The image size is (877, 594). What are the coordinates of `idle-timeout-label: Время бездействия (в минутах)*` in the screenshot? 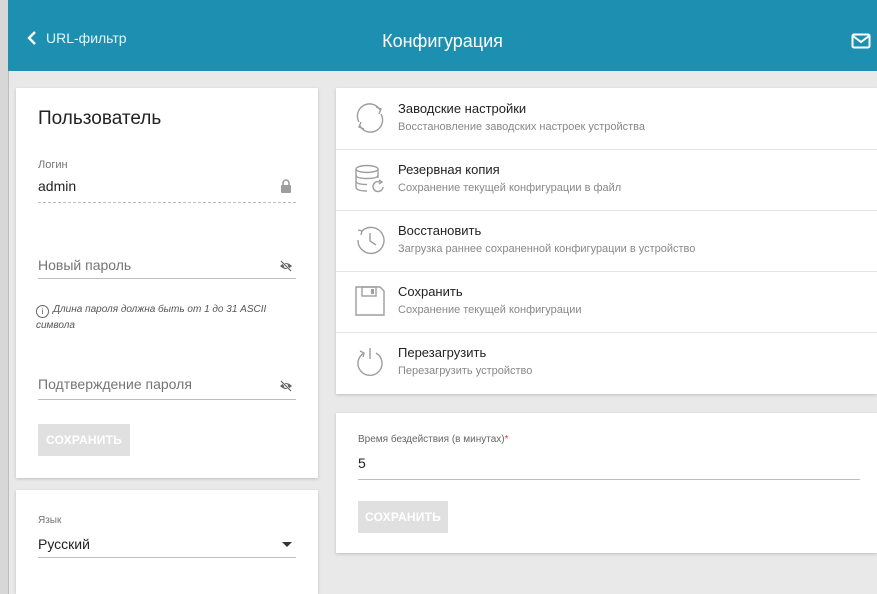 It's located at (433, 439).